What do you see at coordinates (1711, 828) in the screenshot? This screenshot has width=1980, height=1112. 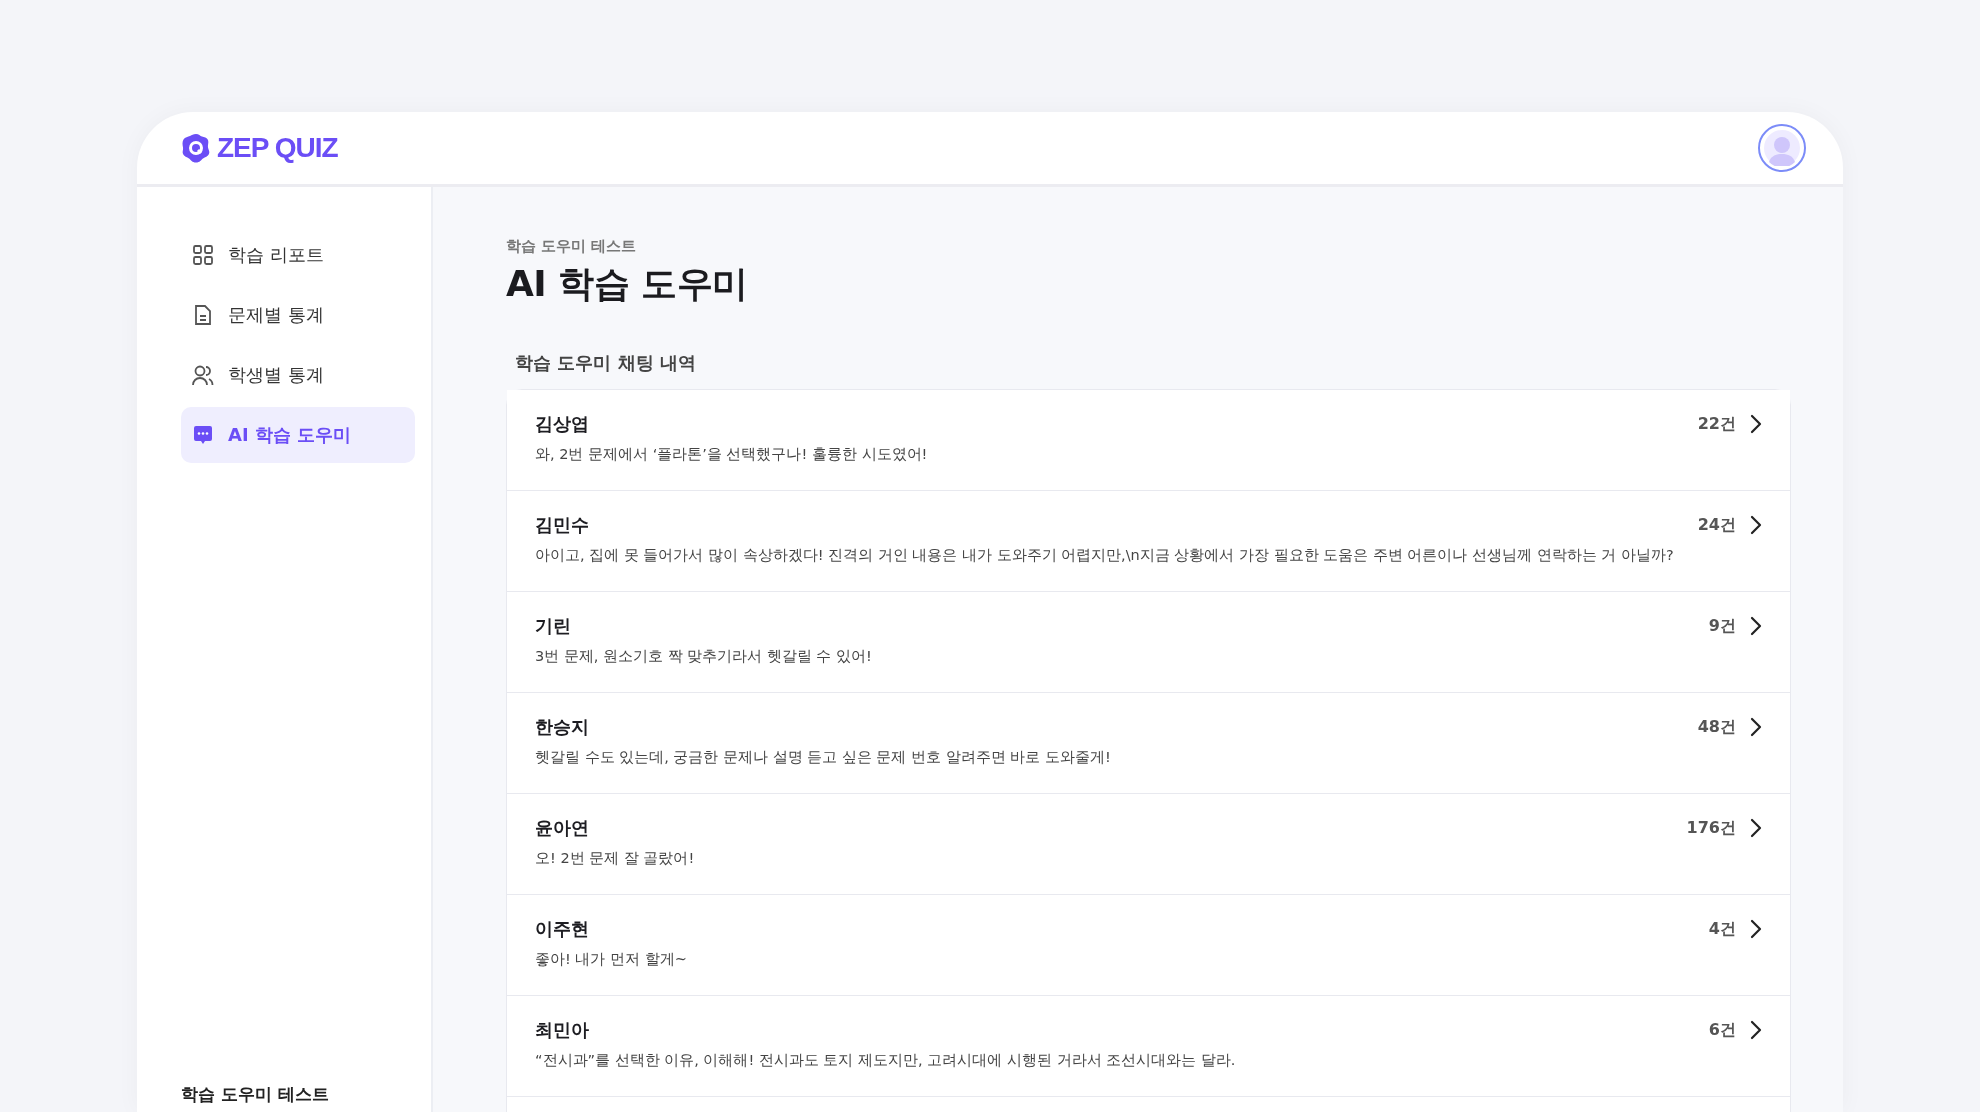 I see `message-count: 176건` at bounding box center [1711, 828].